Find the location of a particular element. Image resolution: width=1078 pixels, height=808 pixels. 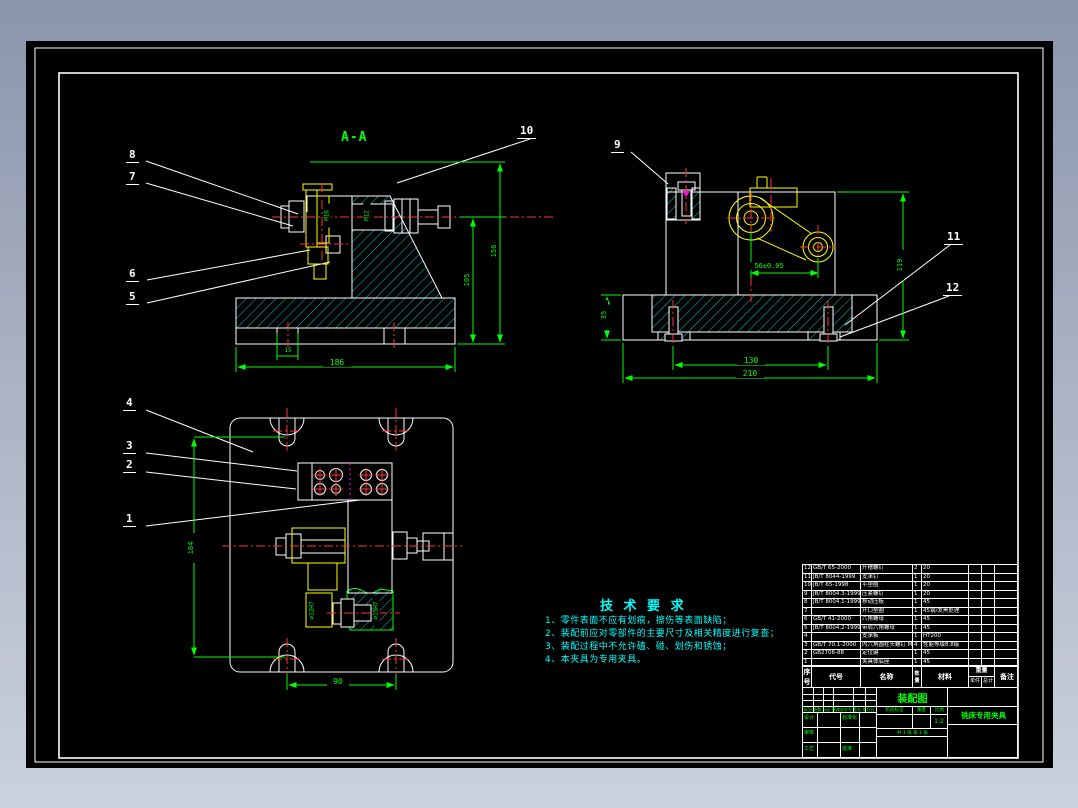

dim-base-width: 186 is located at coordinates (337, 362).